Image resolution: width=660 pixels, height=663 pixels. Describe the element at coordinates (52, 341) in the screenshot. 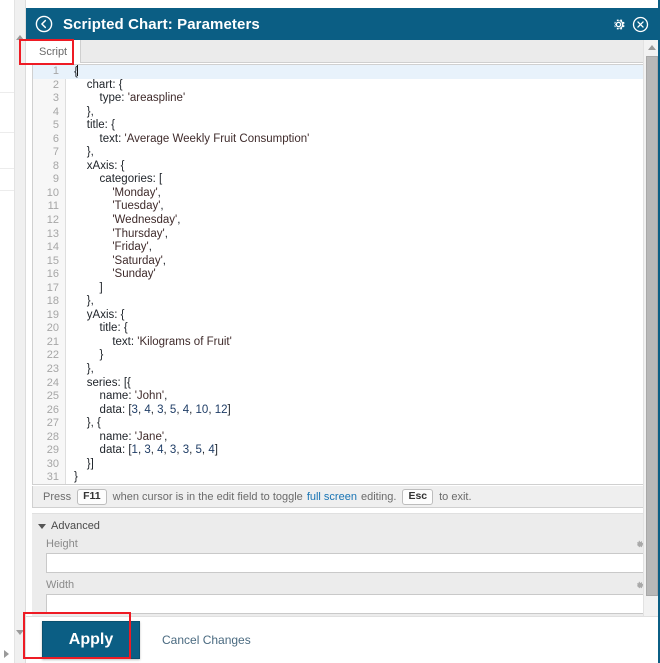

I see `line-number: 21` at that location.